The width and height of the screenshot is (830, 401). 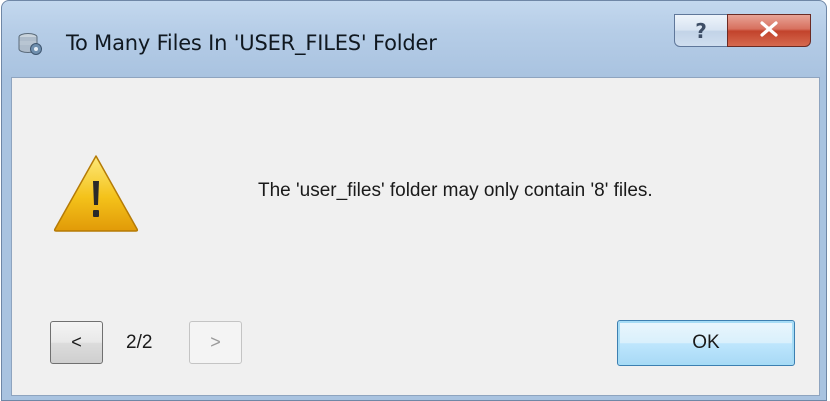 I want to click on next-button: >, so click(x=215, y=342).